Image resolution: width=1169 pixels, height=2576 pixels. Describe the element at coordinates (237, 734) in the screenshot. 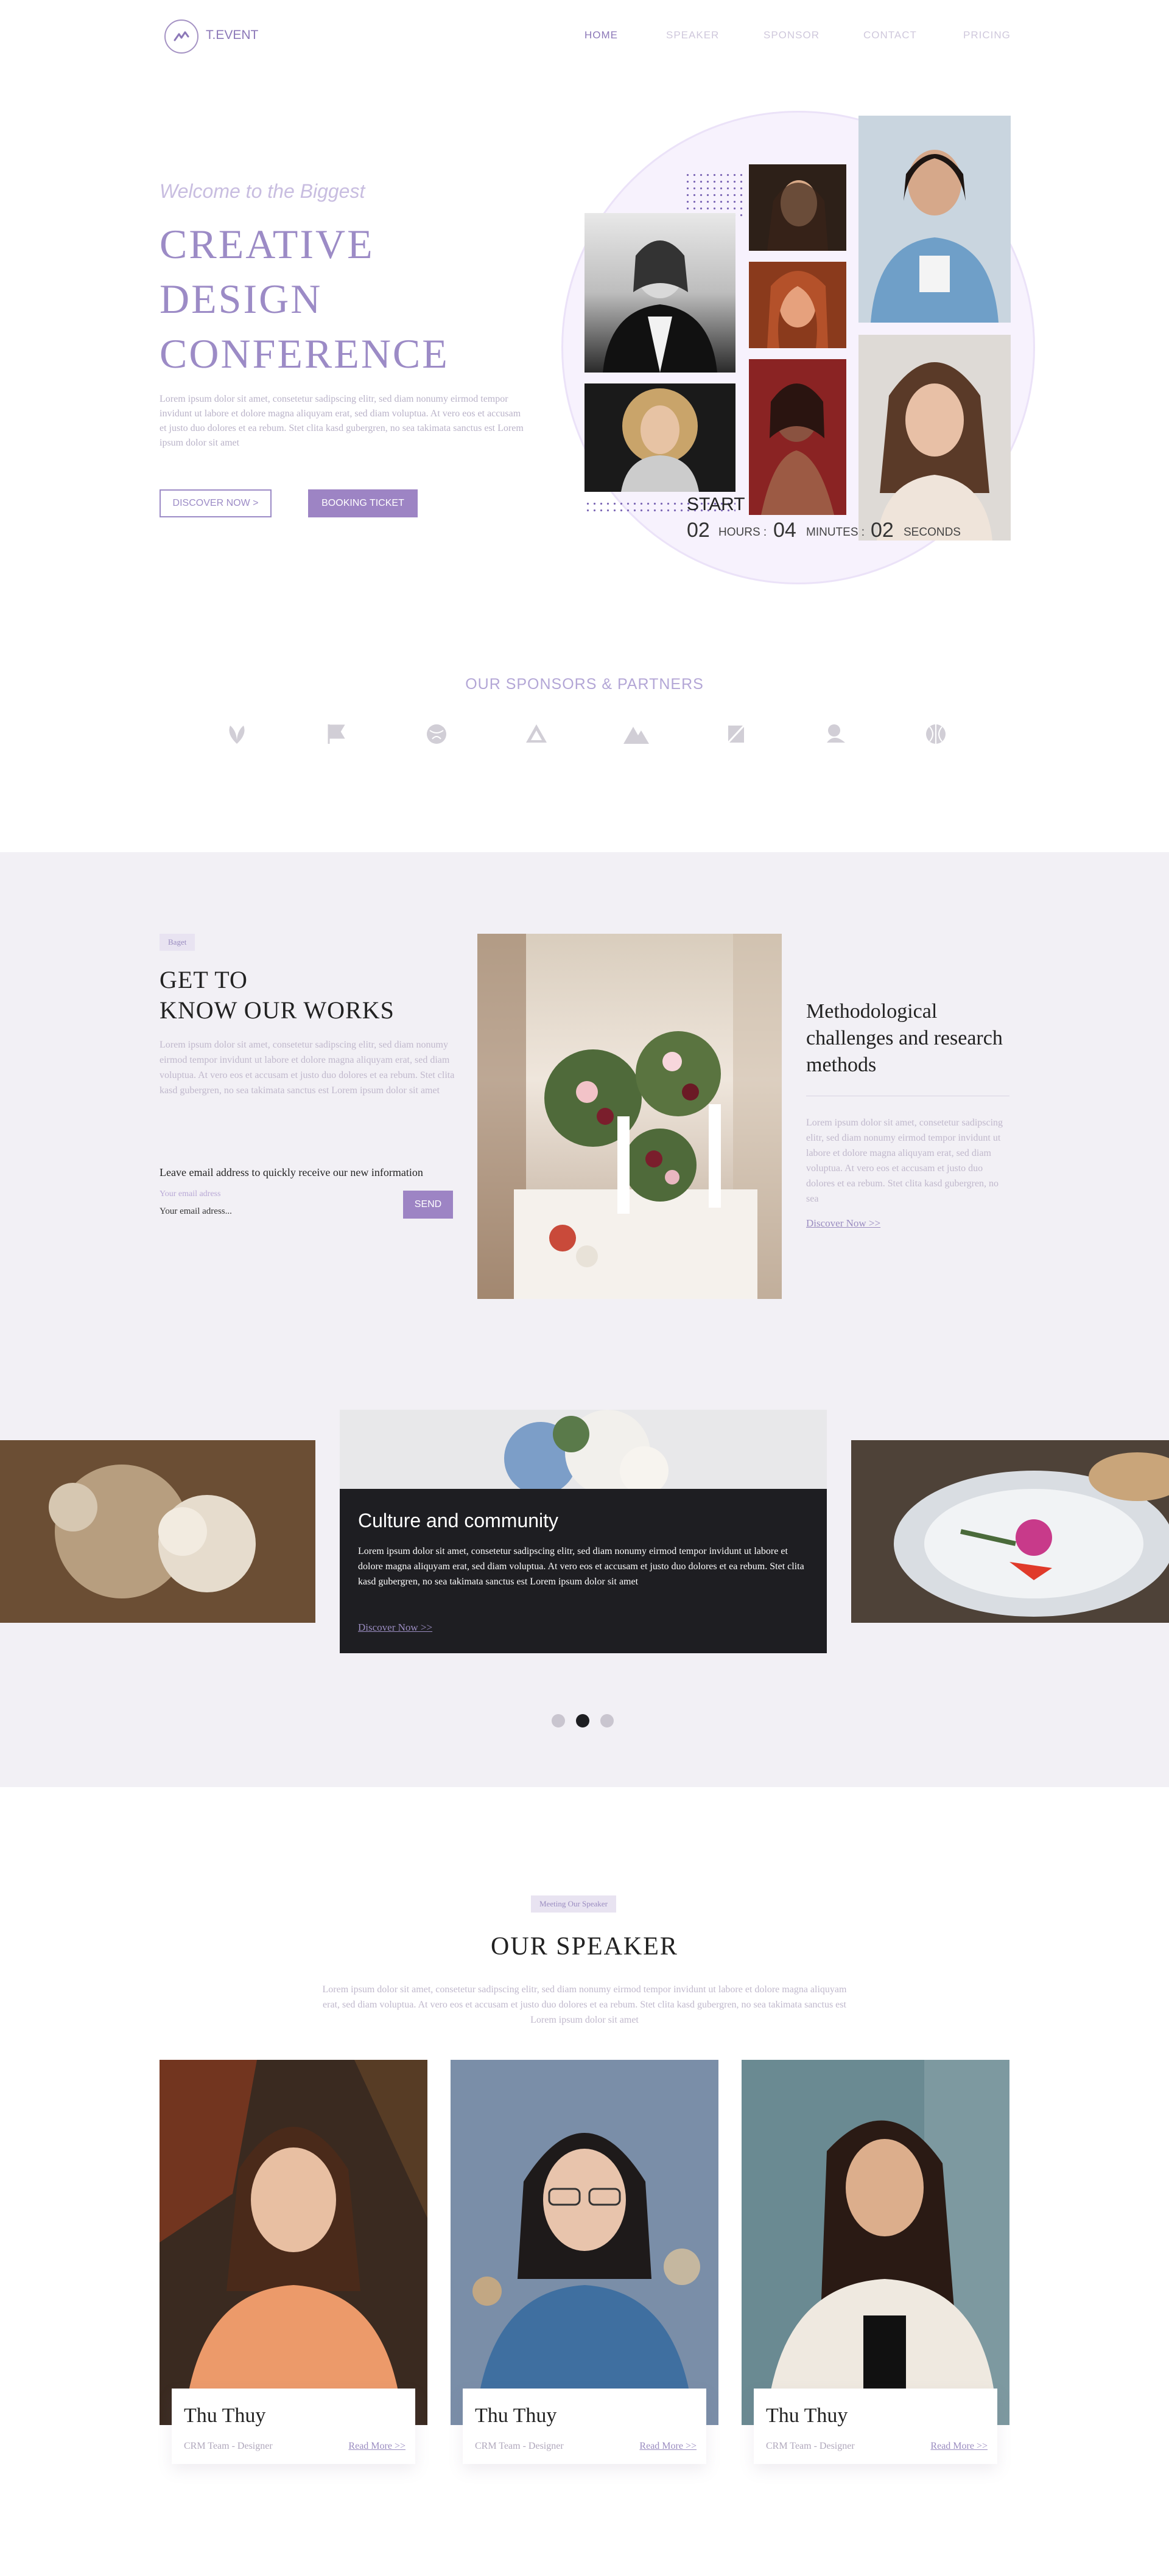

I see `leaf-logo-icon` at that location.